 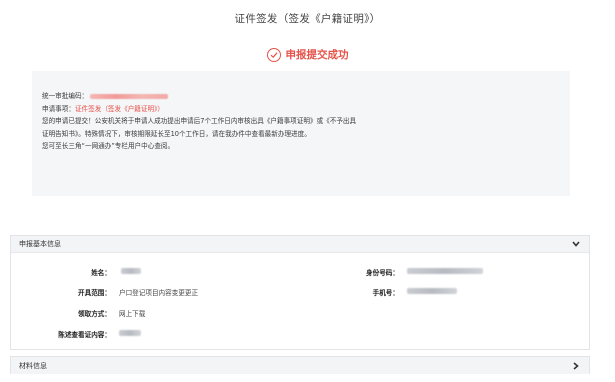 I want to click on basic-info-title: 申报基本信息, so click(x=40, y=244).